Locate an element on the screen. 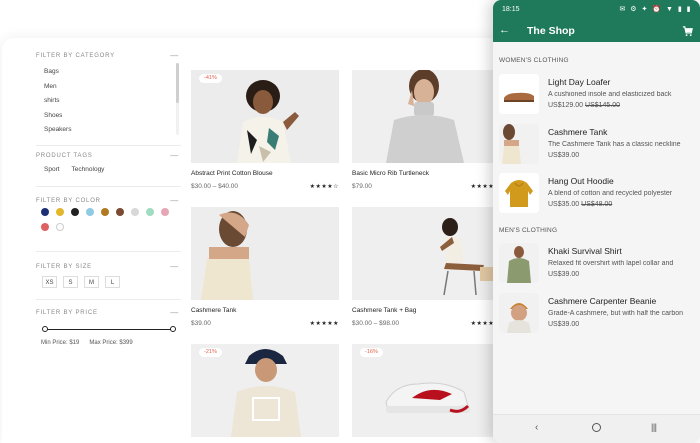 This screenshot has width=700, height=443. product-title: Cashmere Carpenter Beanie is located at coordinates (602, 301).